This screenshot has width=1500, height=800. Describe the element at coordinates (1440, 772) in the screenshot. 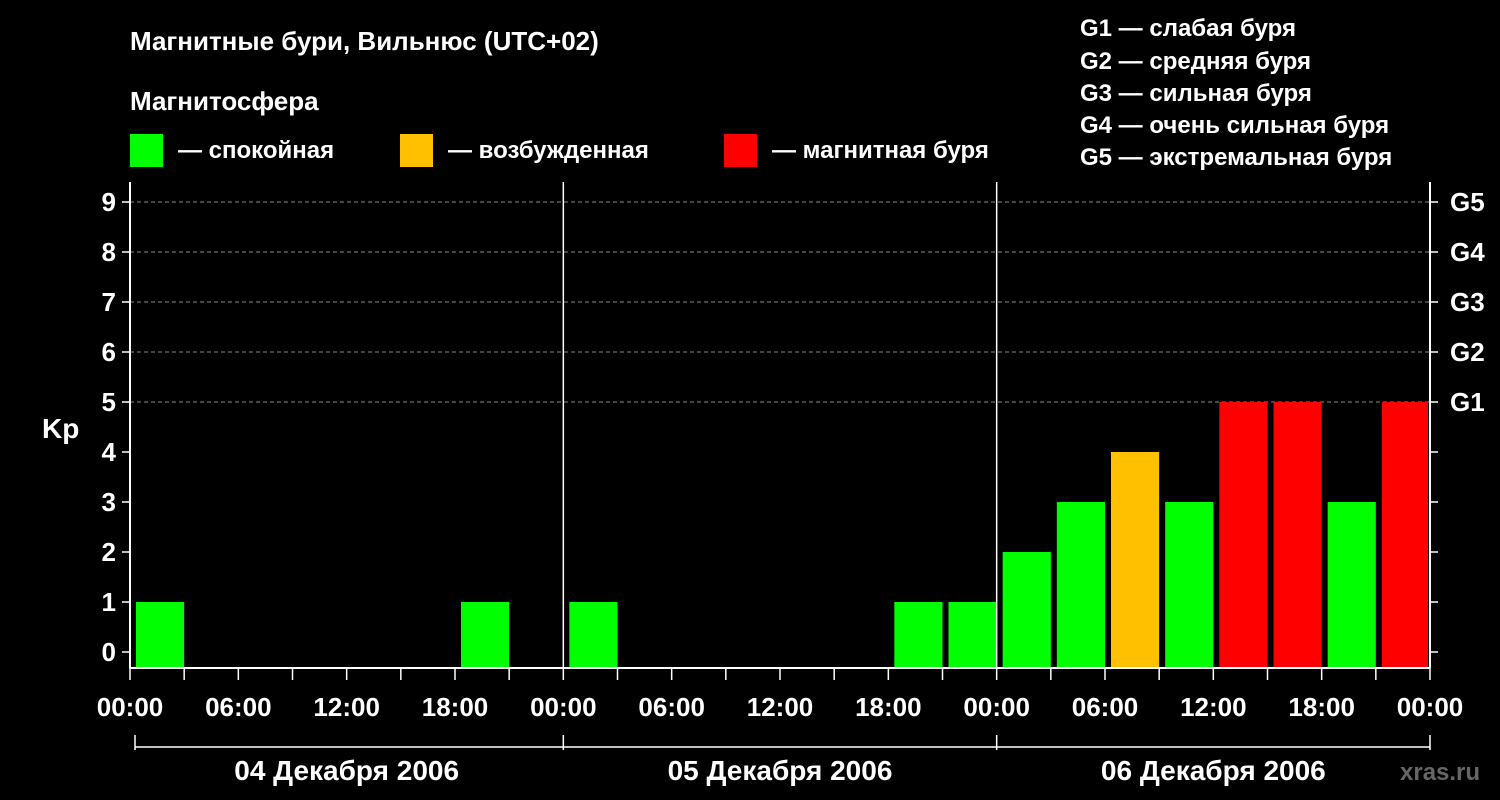

I see `watermark: xras.ru` at that location.